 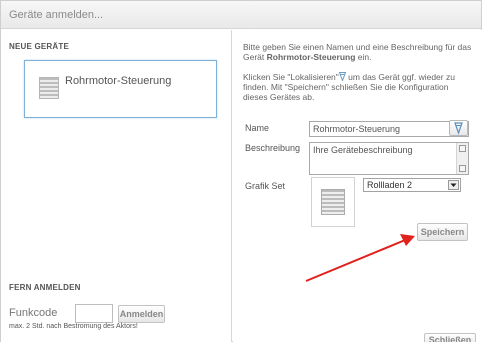 I want to click on scroll-up-icon, so click(x=462, y=148).